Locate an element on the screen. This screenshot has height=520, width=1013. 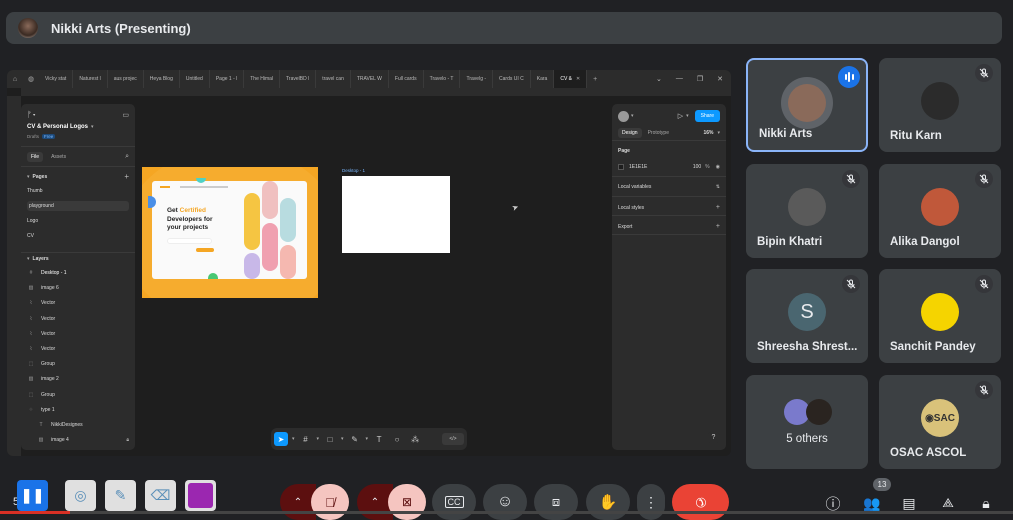
share-button: Share is located at coordinates (707, 116).